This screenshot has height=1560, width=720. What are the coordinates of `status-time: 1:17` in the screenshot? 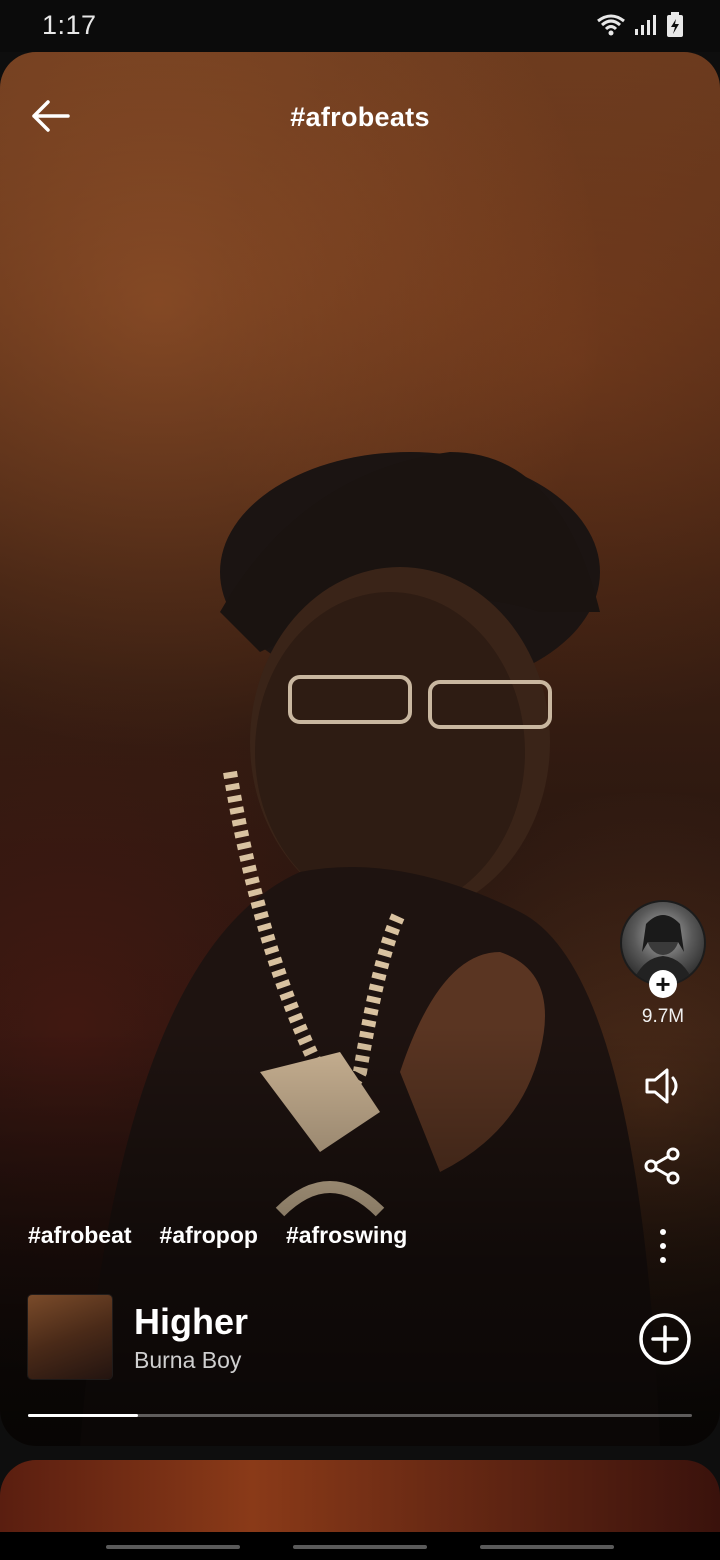 It's located at (69, 25).